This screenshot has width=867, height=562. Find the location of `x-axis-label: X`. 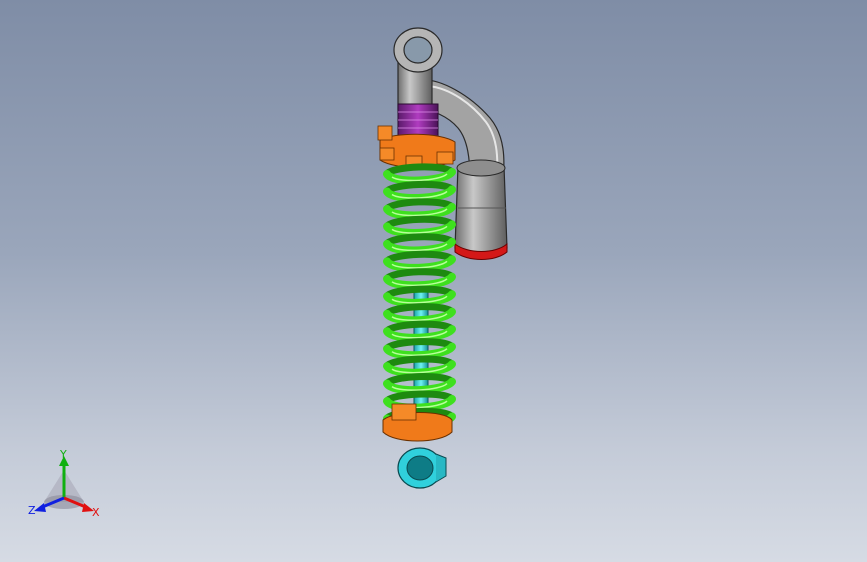

x-axis-label: X is located at coordinates (96, 512).